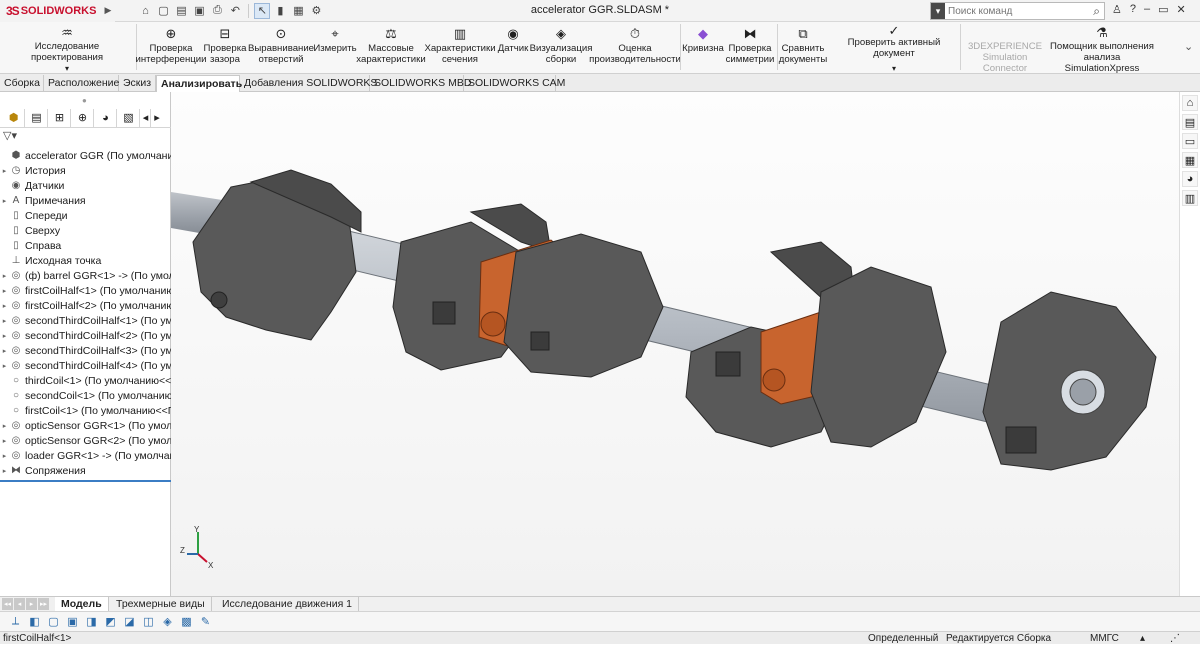  What do you see at coordinates (1181, 9) in the screenshot?
I see `close-icon: ✕` at bounding box center [1181, 9].